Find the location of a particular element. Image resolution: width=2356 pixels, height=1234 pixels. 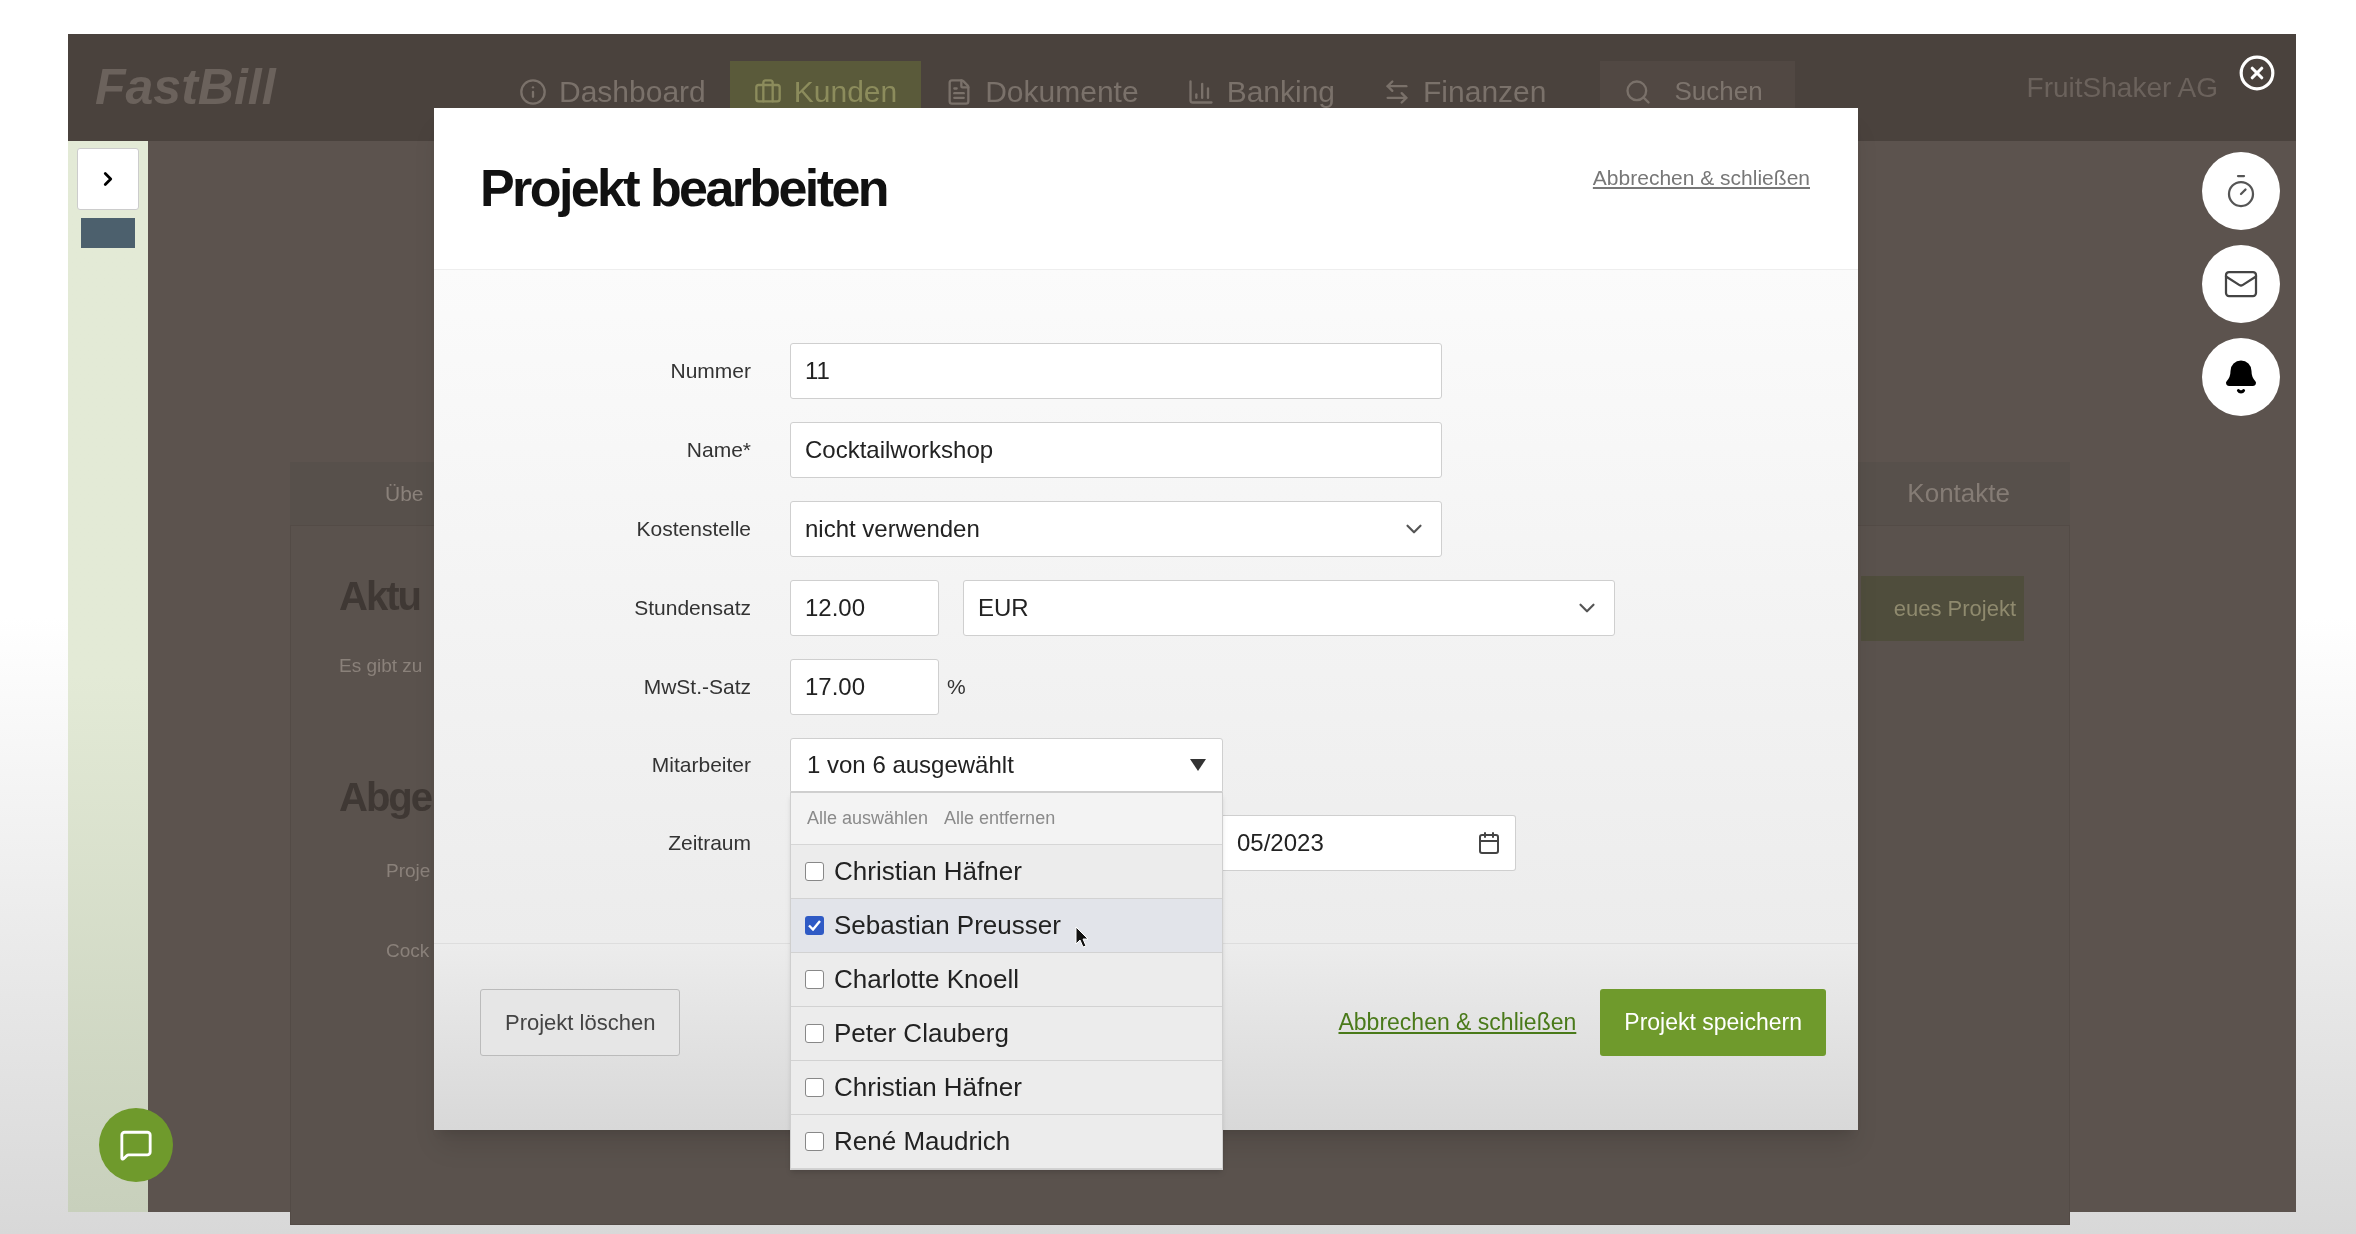

option-label: René Maudrich is located at coordinates (922, 1141).